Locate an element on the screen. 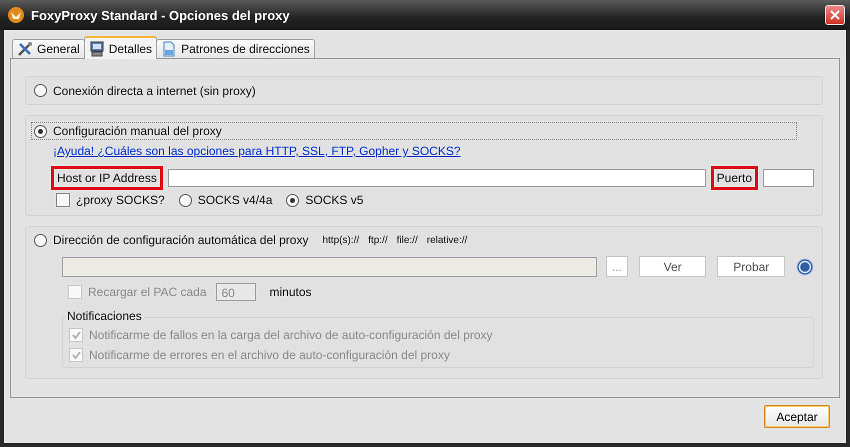  tab: General is located at coordinates (48, 48).